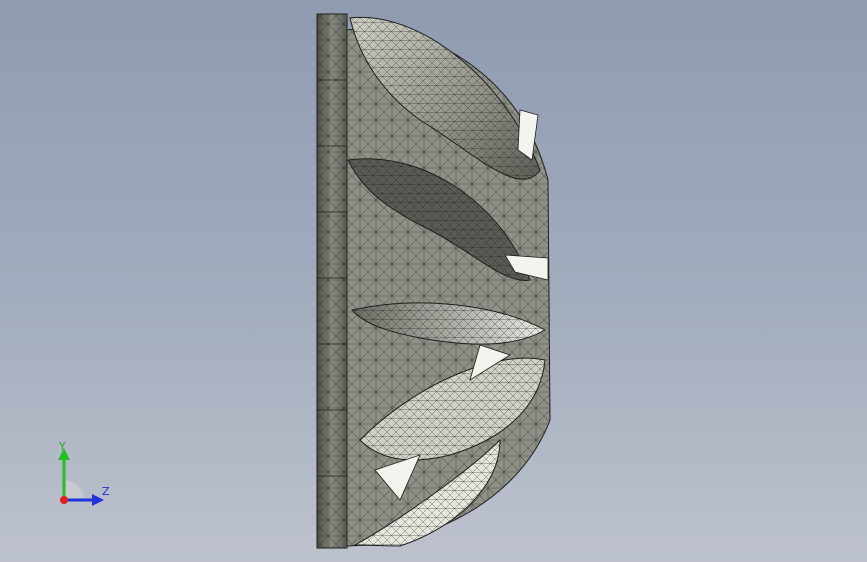  What do you see at coordinates (106, 491) in the screenshot?
I see `z-axis-label: Z` at bounding box center [106, 491].